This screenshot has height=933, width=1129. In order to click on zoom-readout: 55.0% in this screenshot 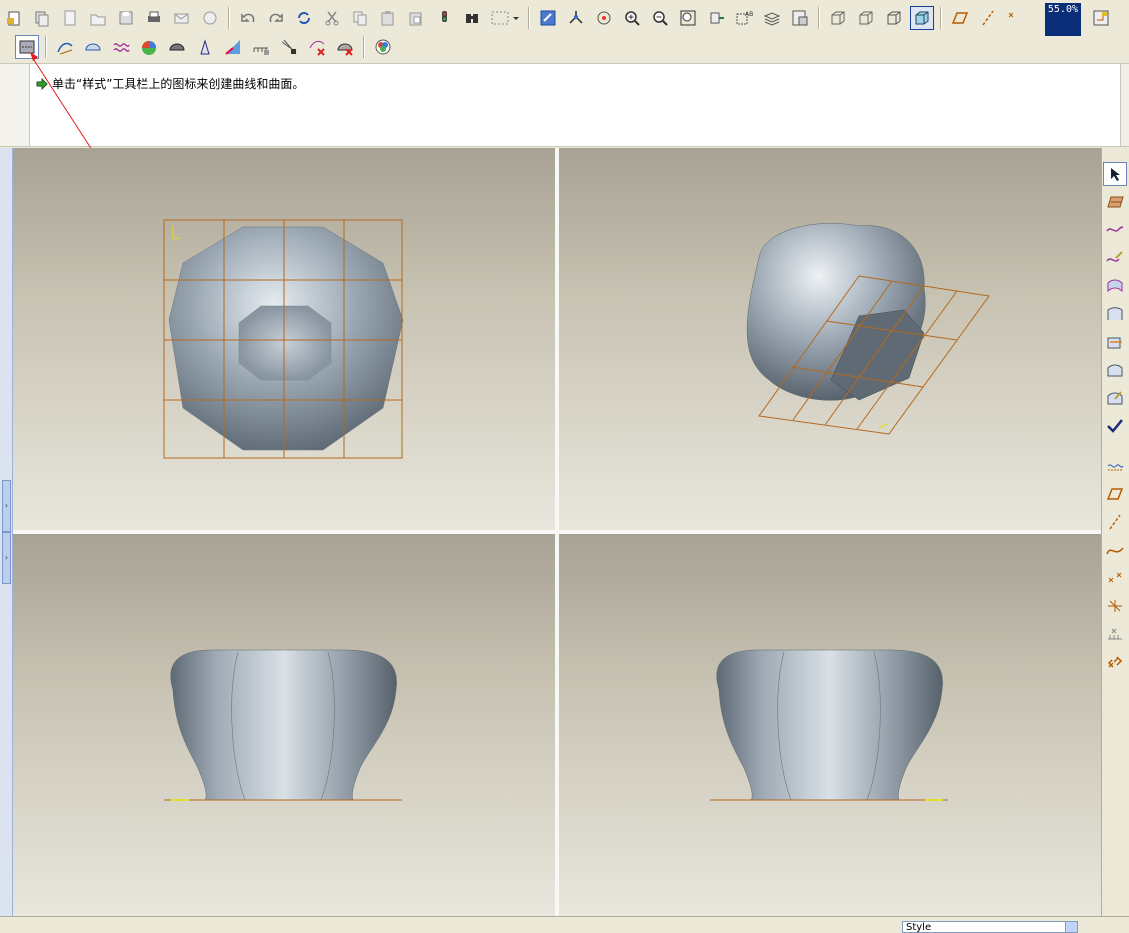, I will do `click(1063, 19)`.